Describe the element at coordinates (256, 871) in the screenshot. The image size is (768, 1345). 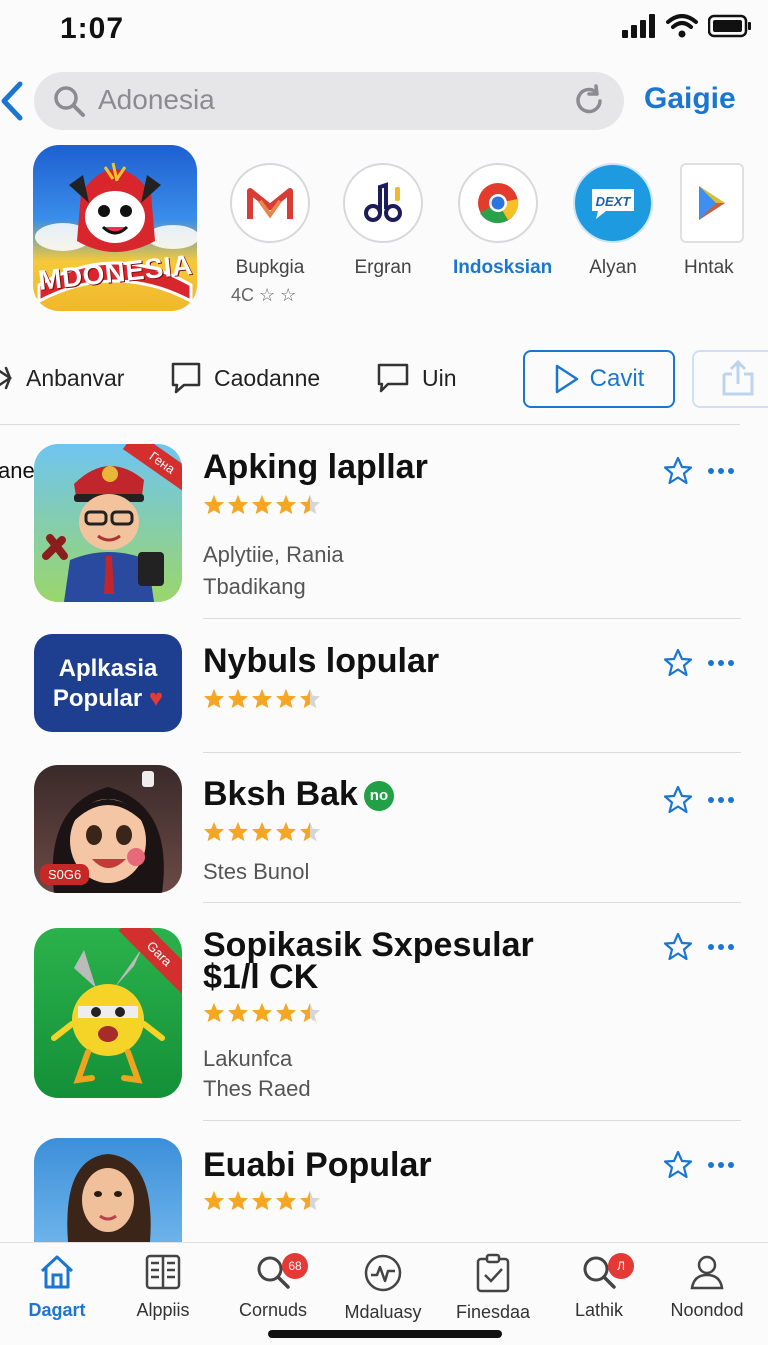
I see `app-subtitle: Stes Bunol` at that location.